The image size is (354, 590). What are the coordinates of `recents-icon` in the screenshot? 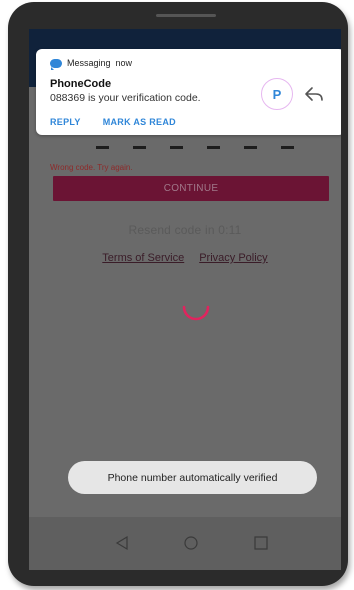 It's located at (261, 543).